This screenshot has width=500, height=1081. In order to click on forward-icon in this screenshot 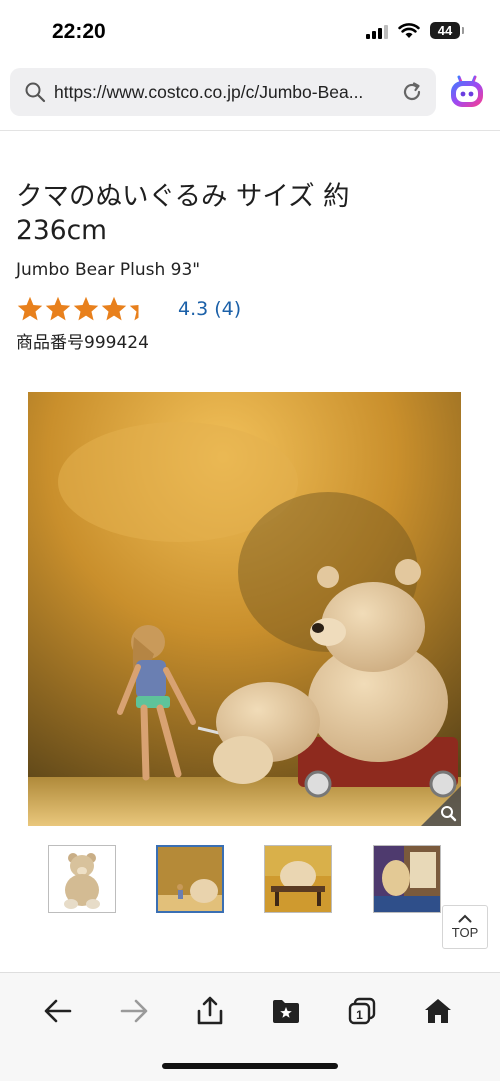, I will do `click(134, 1011)`.